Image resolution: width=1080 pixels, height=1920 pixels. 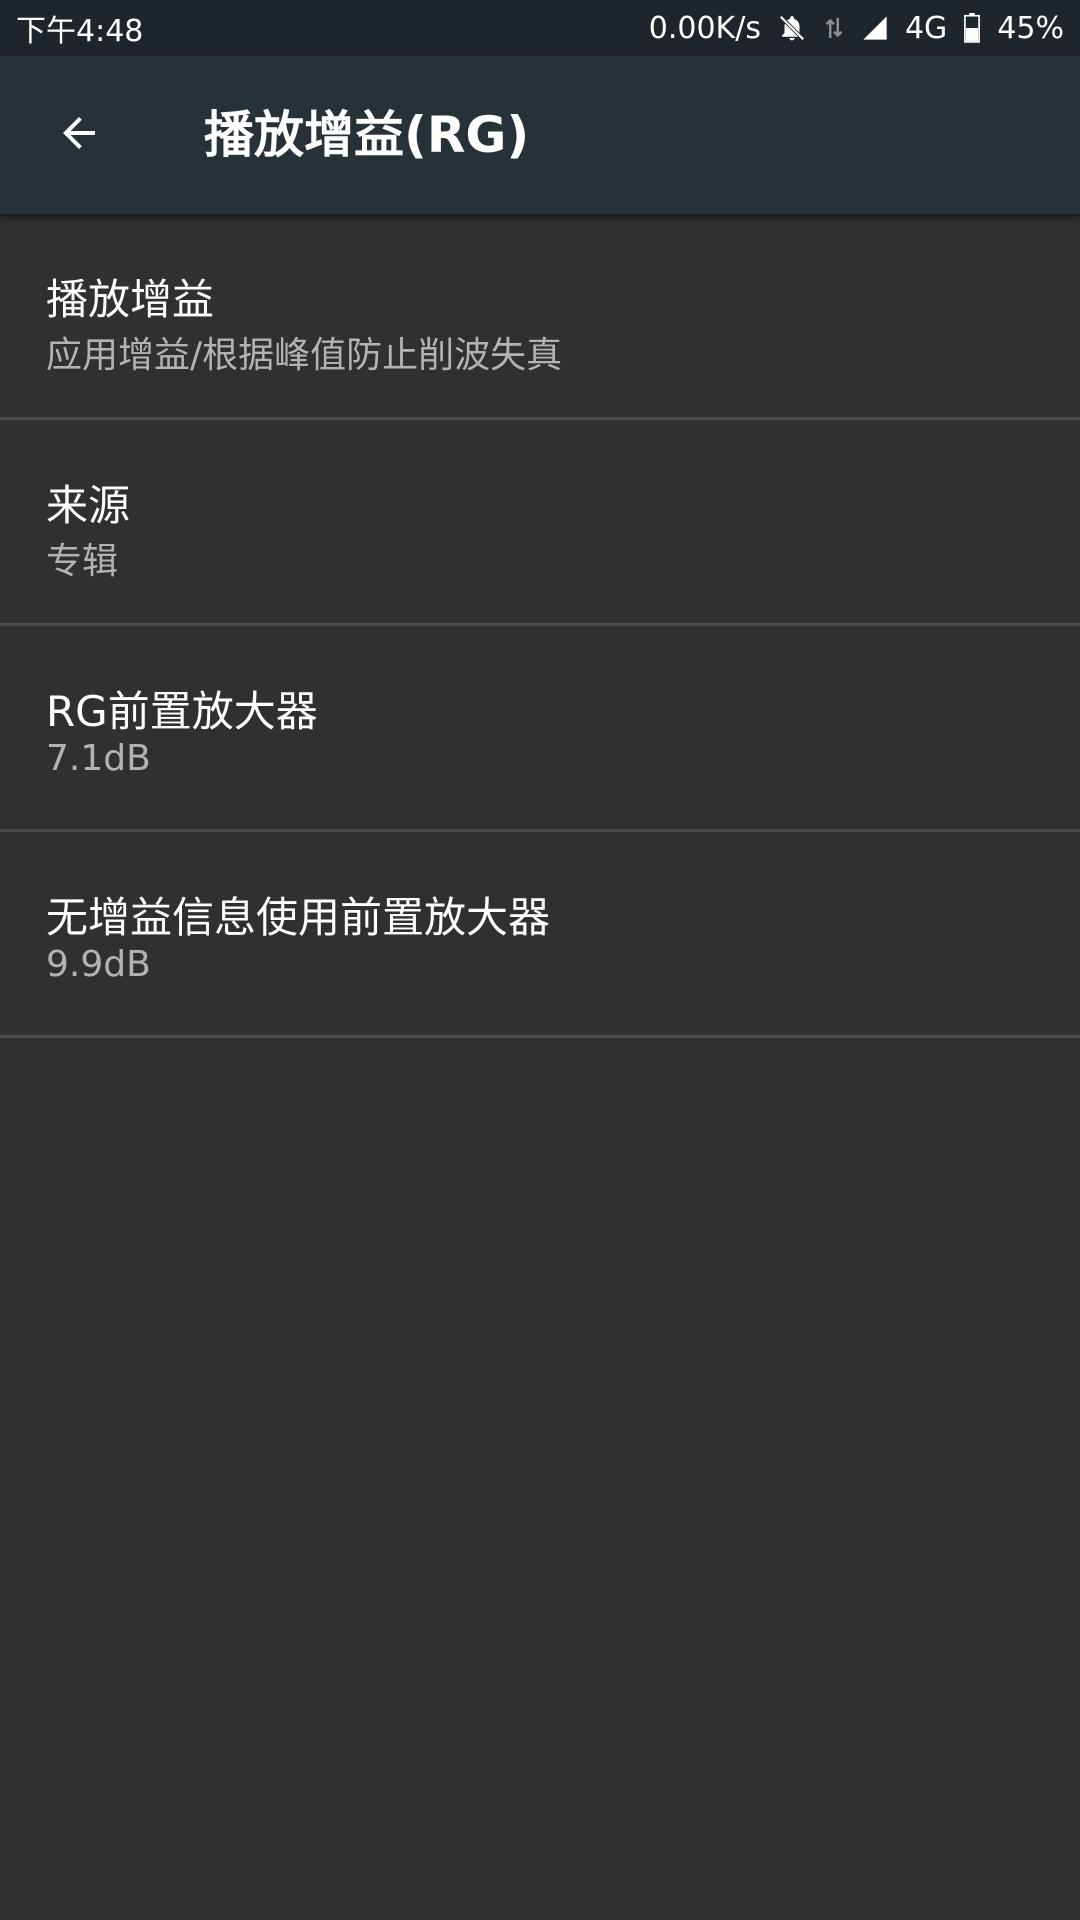 What do you see at coordinates (82, 561) in the screenshot?
I see `setting-summary: 专辑` at bounding box center [82, 561].